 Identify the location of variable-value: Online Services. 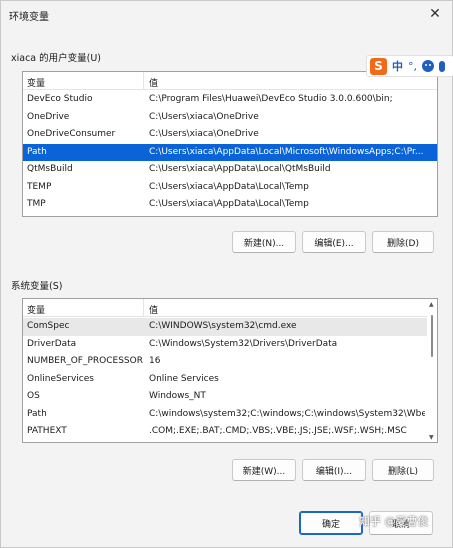
(184, 378).